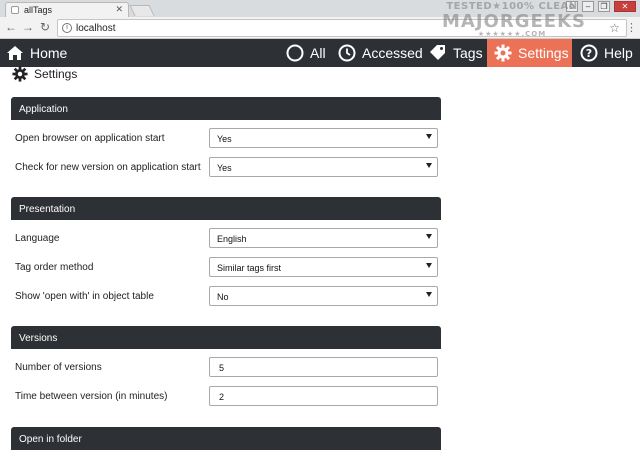 The image size is (640, 456). What do you see at coordinates (631, 27) in the screenshot?
I see `browser-menu-icon: ⋮` at bounding box center [631, 27].